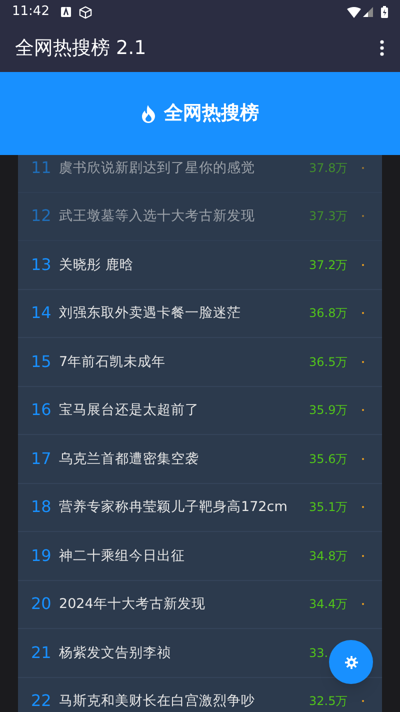  What do you see at coordinates (329, 459) in the screenshot?
I see `heat-count: 35.6万` at bounding box center [329, 459].